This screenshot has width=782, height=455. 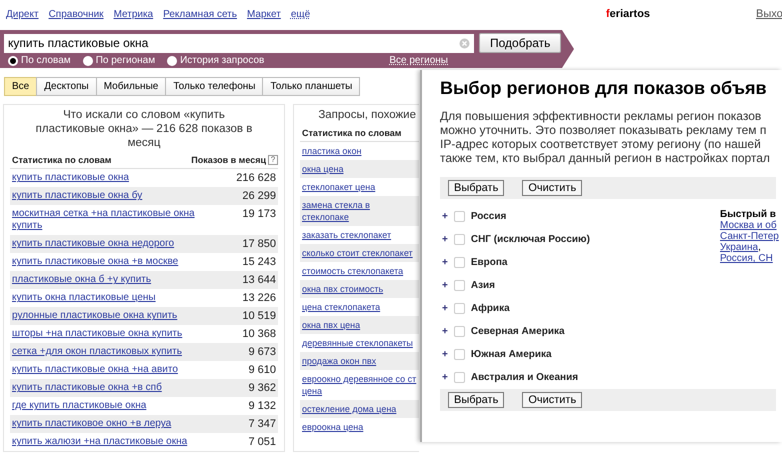 I want to click on region-name: Россия, so click(x=488, y=216).